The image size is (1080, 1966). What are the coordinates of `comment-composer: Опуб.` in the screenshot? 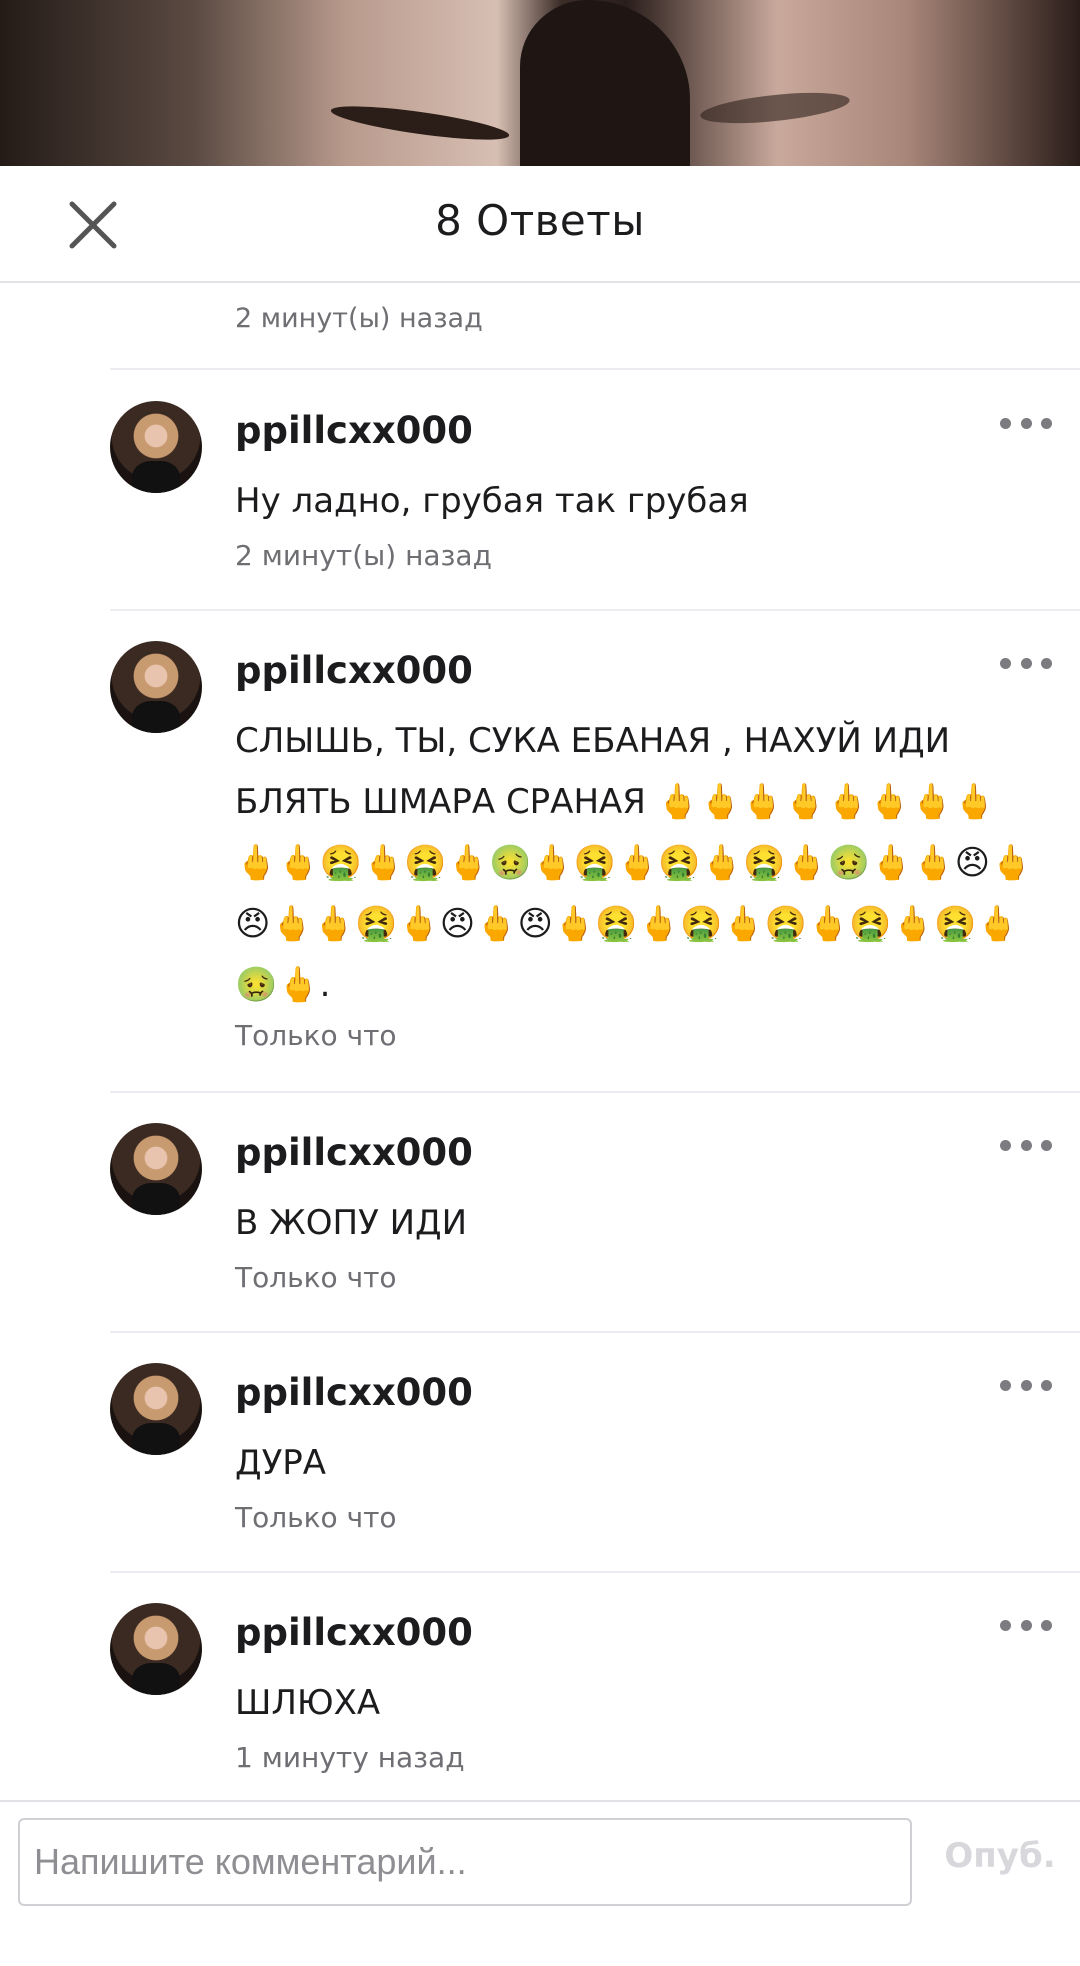 It's located at (540, 1861).